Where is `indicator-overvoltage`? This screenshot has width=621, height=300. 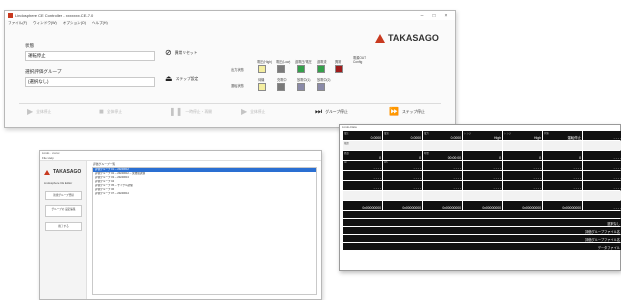
indicator-overvoltage is located at coordinates (301, 69).